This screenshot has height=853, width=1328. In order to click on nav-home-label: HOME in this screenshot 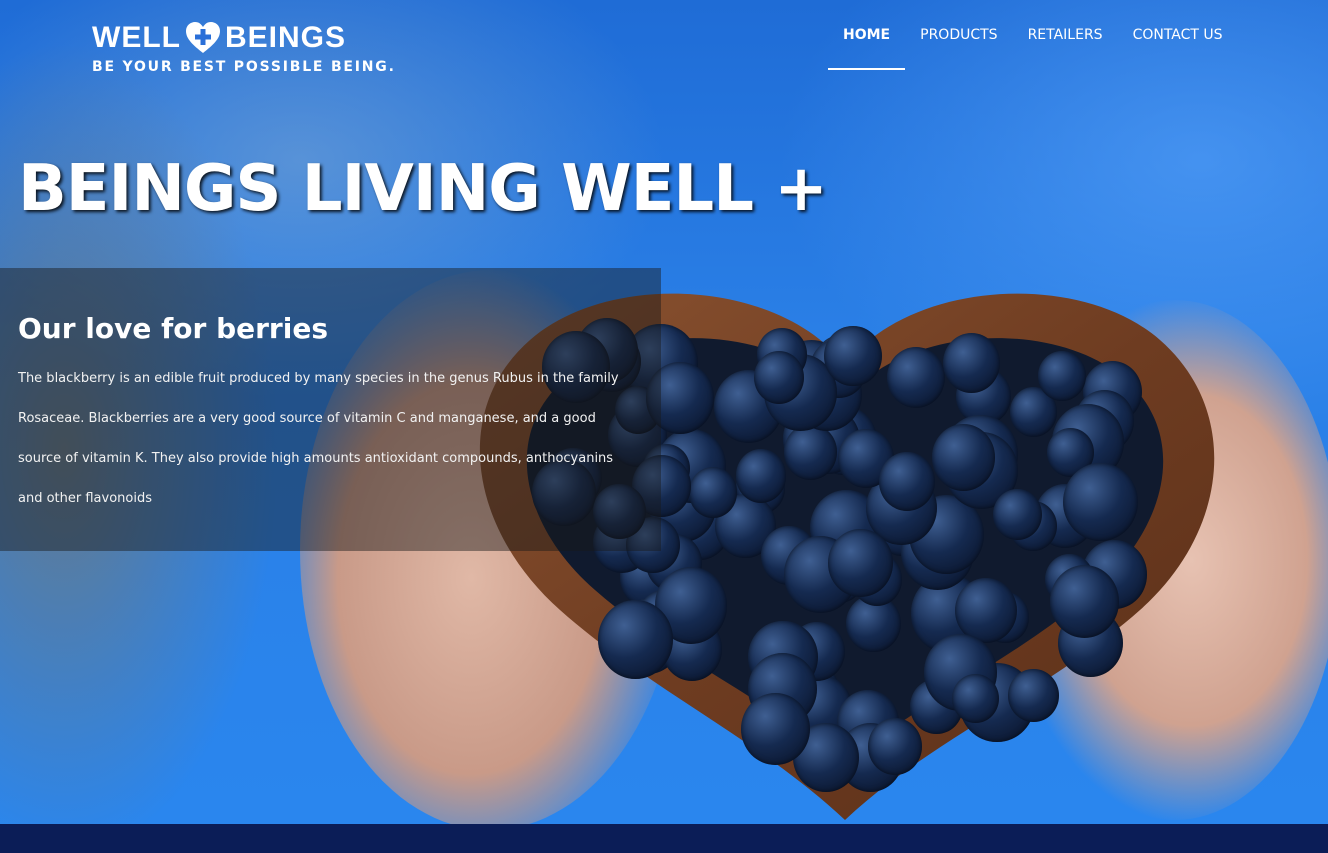, I will do `click(867, 35)`.